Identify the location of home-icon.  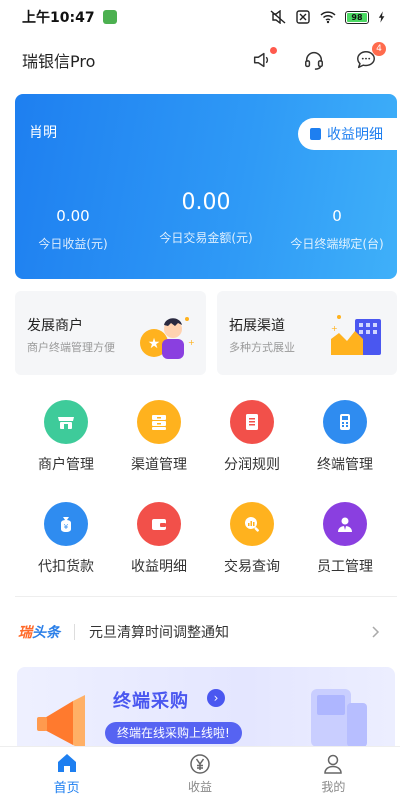
(66, 762).